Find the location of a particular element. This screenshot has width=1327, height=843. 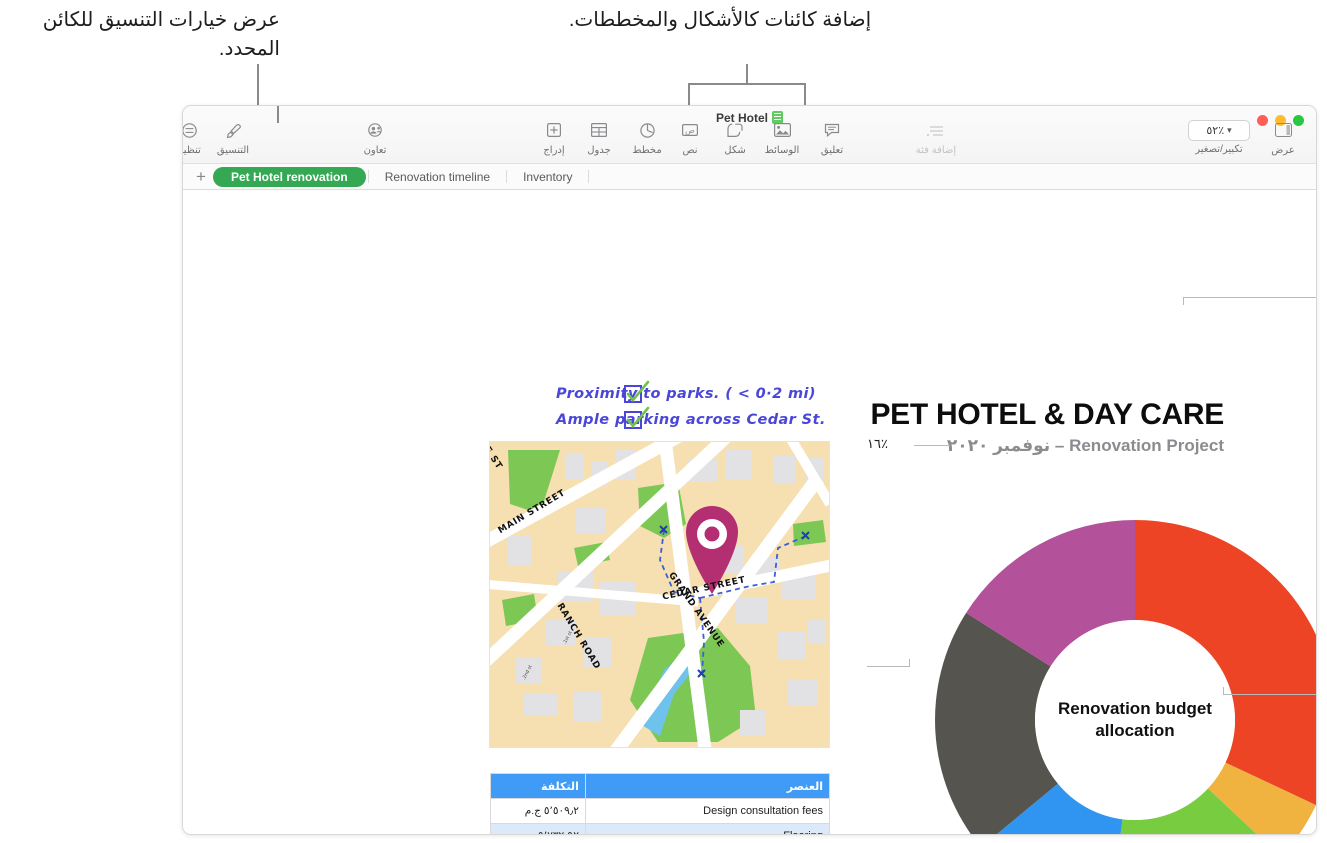

insert-icon is located at coordinates (554, 133).